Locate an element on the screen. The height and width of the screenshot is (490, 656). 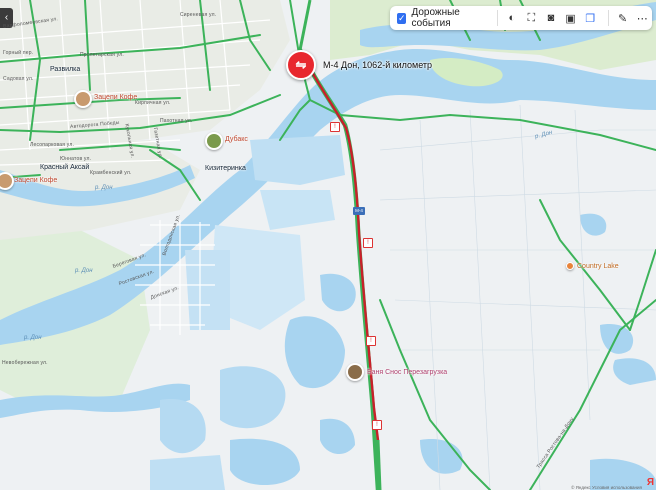
traffic-events-label: Дорожные события is located at coordinates (435, 18).